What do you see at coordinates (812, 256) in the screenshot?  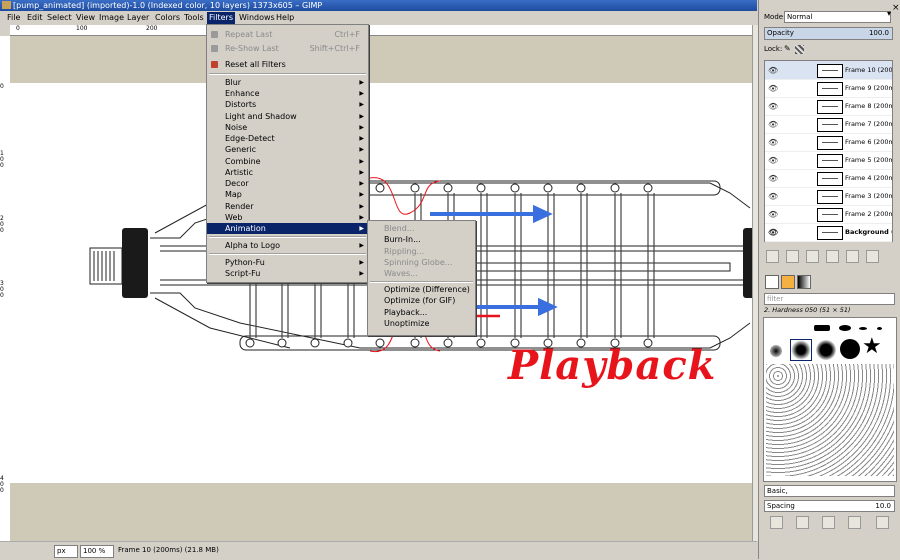 I see `lower-layer-icon` at bounding box center [812, 256].